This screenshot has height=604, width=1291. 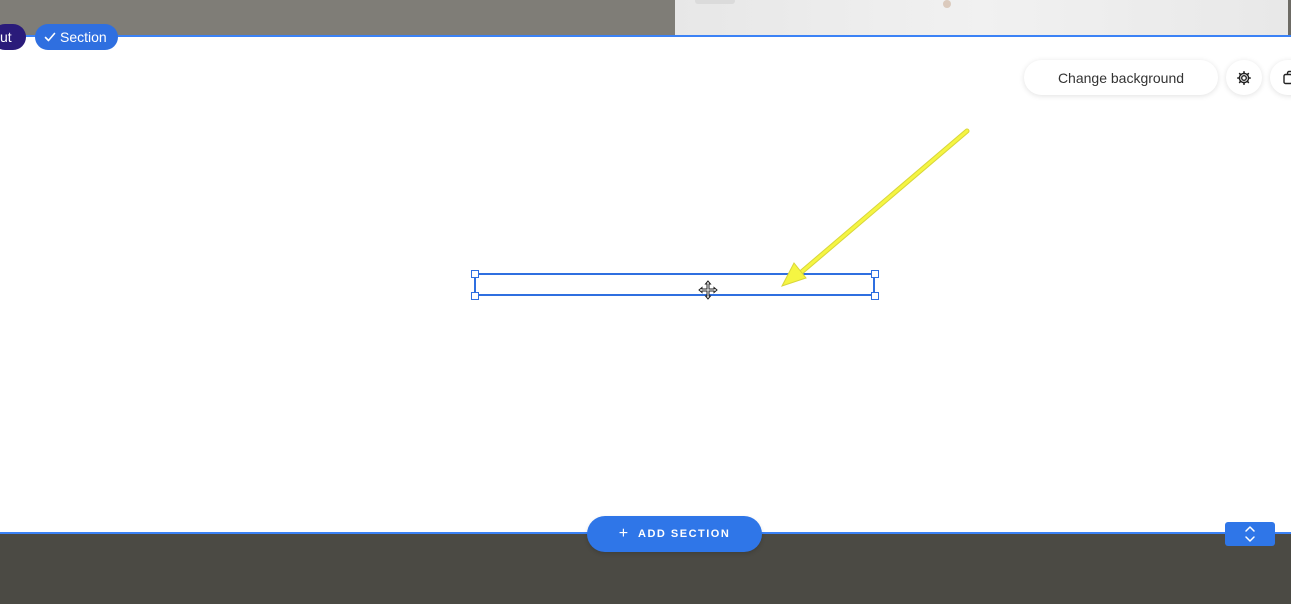 What do you see at coordinates (1280, 77) in the screenshot?
I see `duplicate-section-button` at bounding box center [1280, 77].